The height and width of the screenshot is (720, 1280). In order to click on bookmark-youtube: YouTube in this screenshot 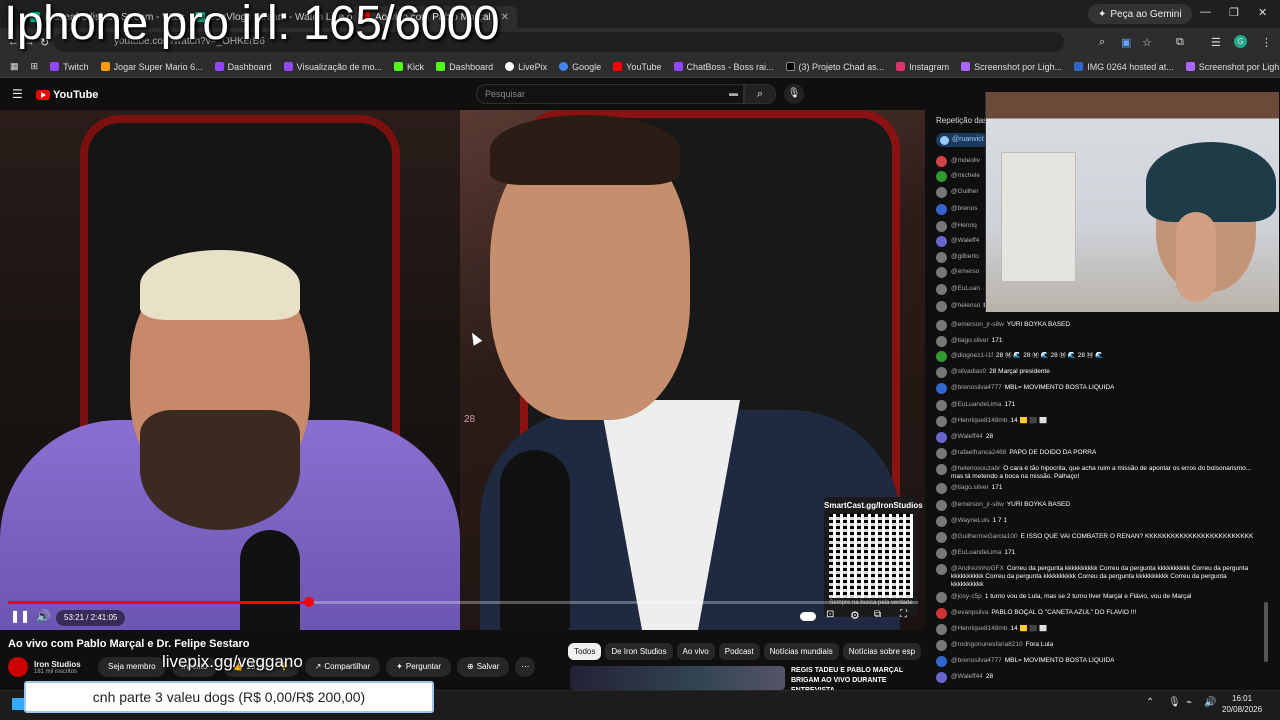, I will do `click(637, 67)`.